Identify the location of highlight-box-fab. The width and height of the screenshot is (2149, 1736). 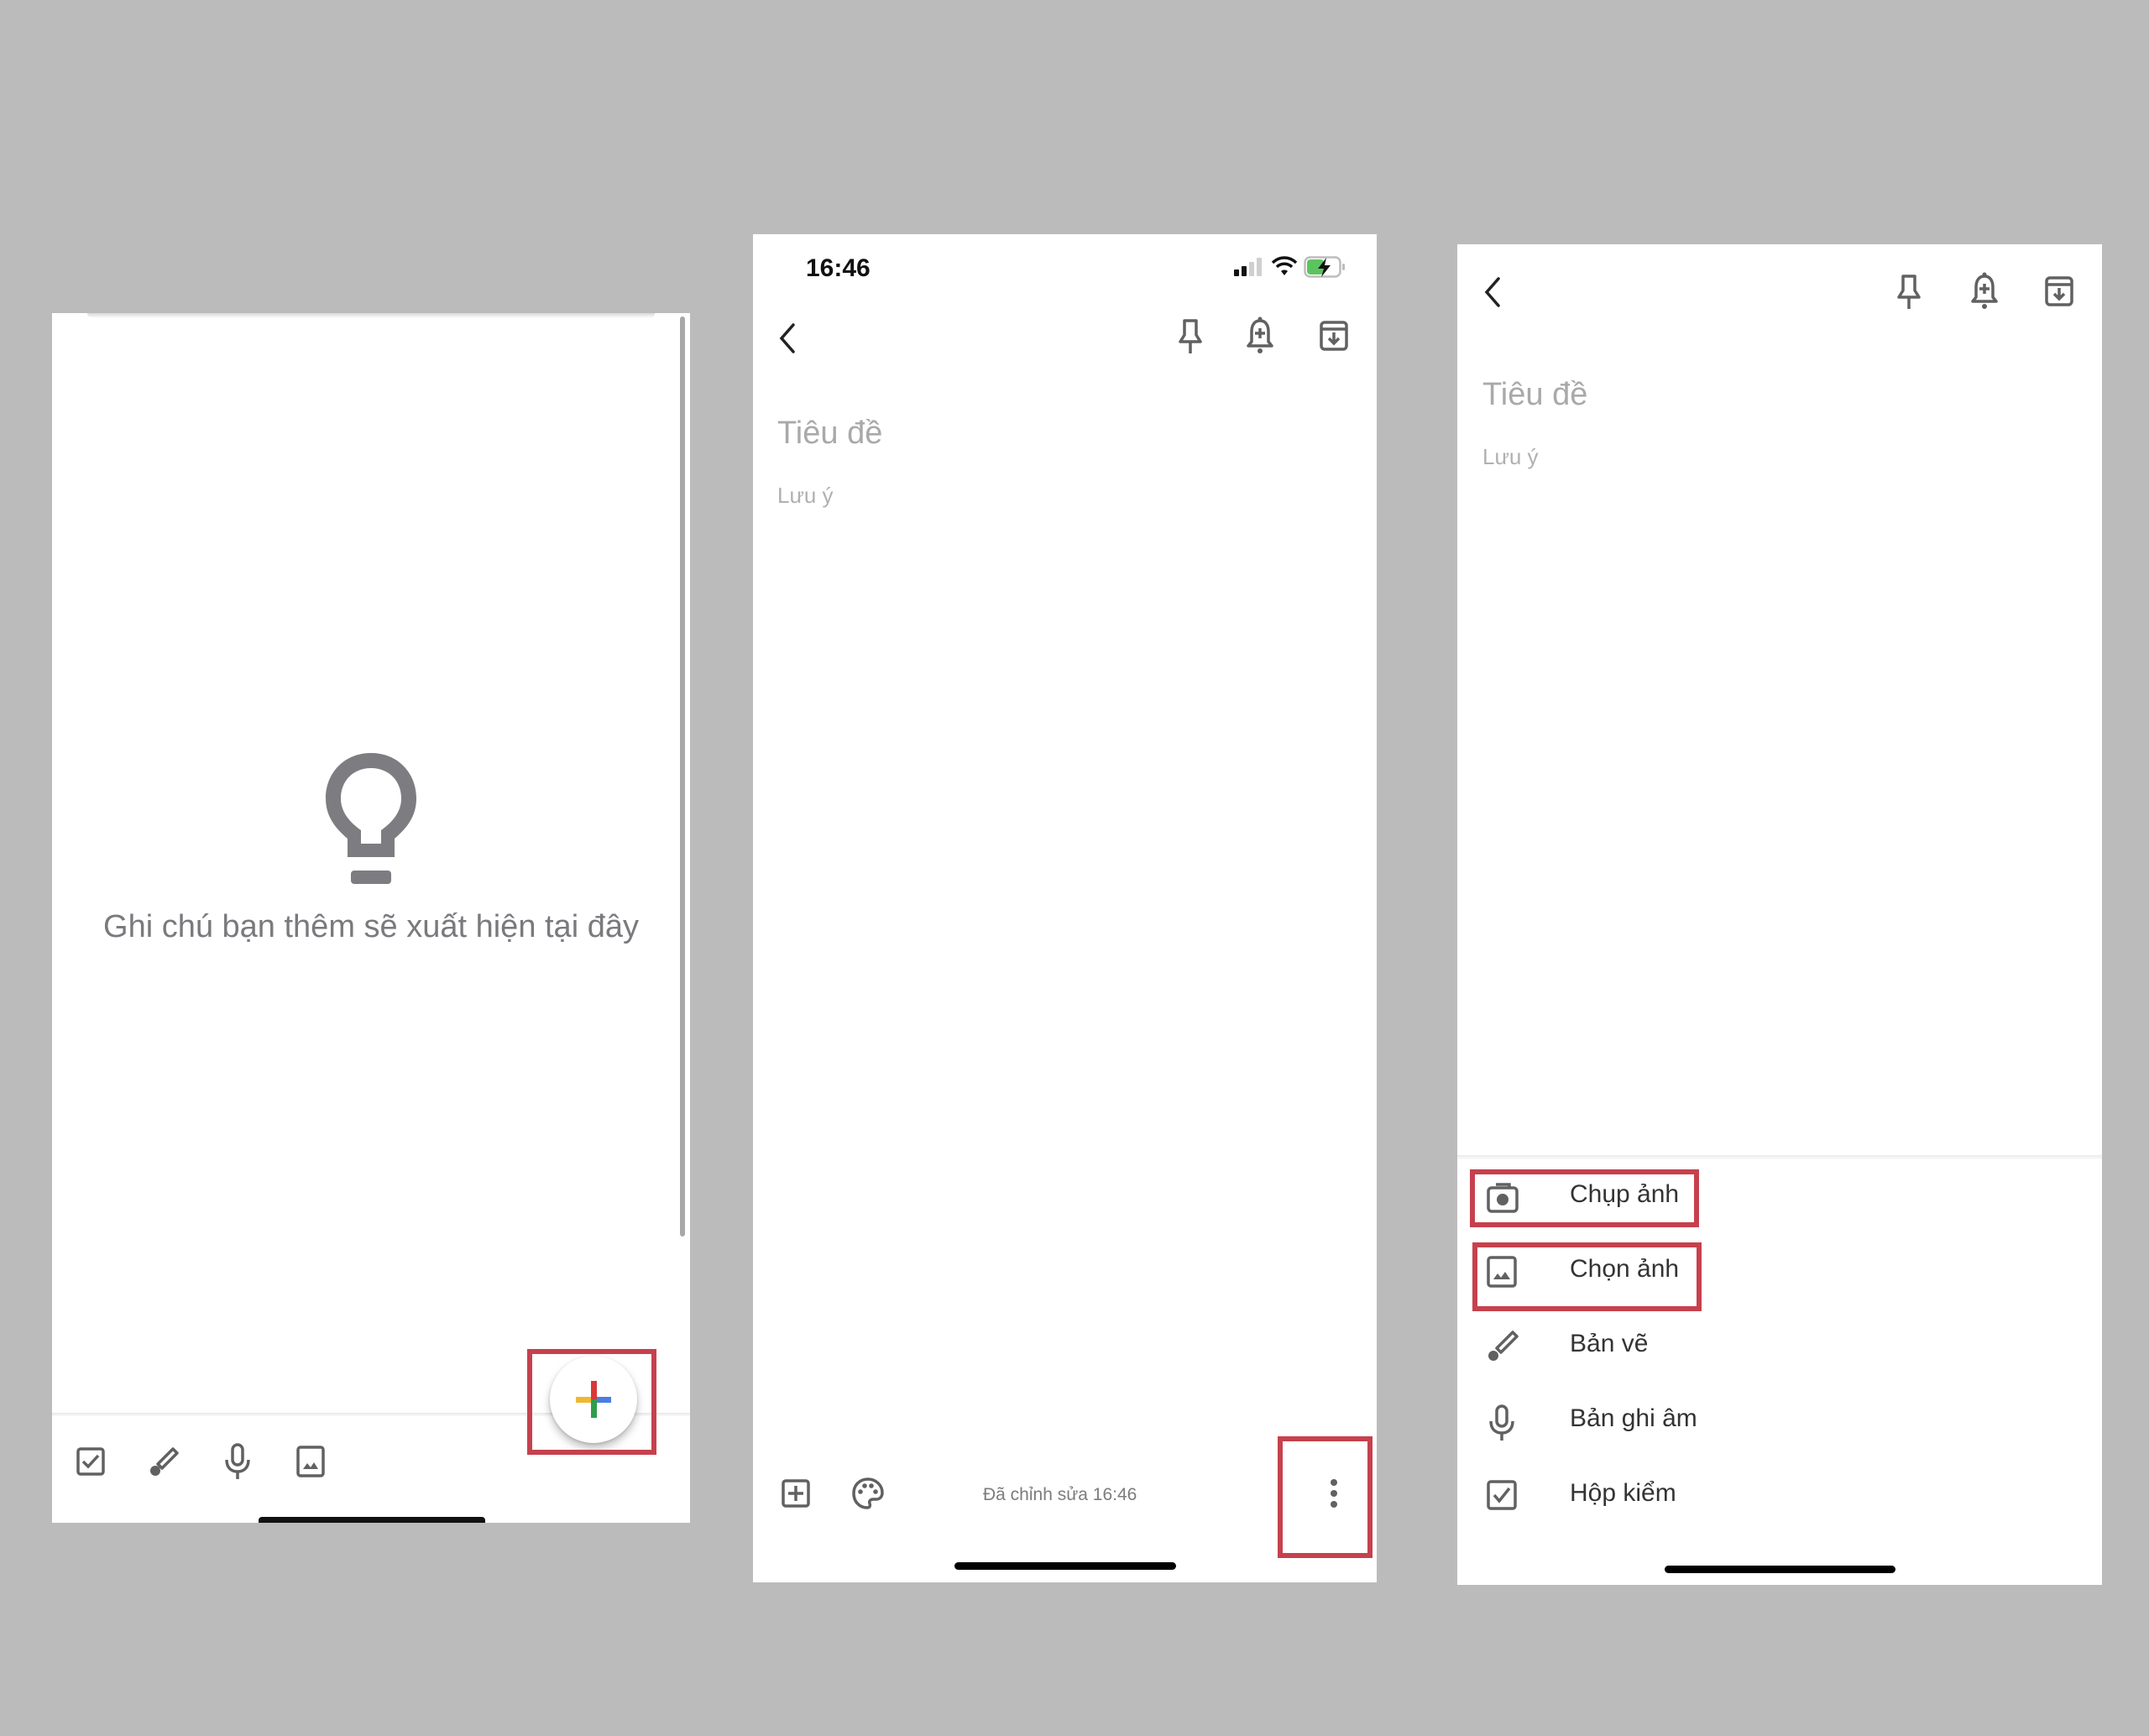
(592, 1402).